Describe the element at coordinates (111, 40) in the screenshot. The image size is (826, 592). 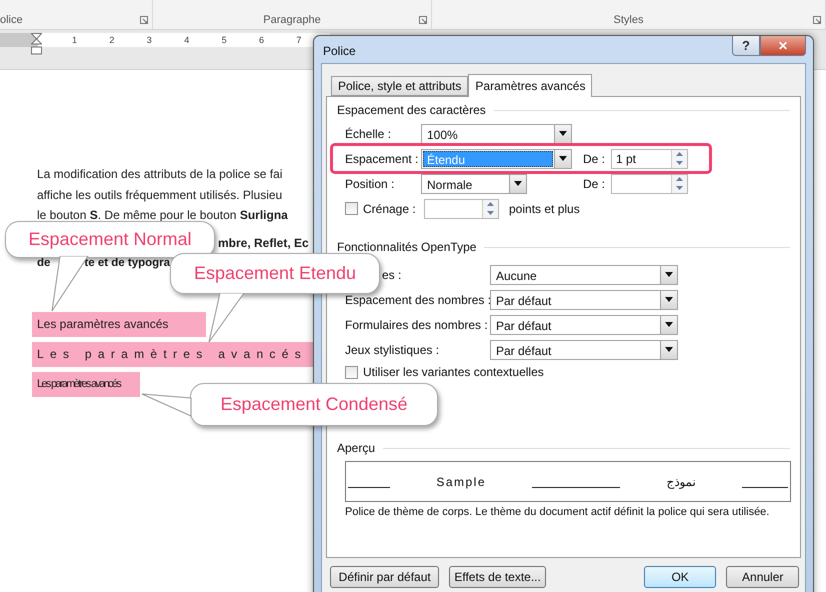
I see `ruler-number: 2` at that location.